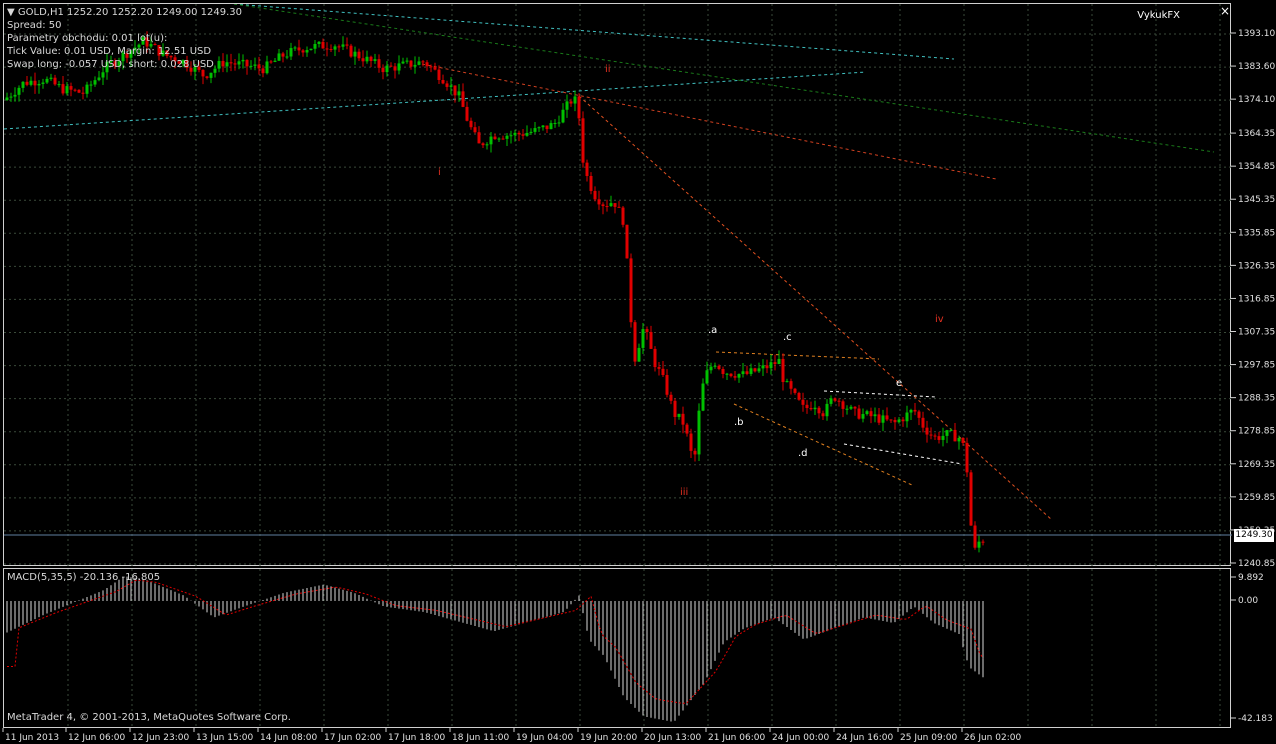  What do you see at coordinates (1256, 432) in the screenshot?
I see `price-tick-label: 1278.85` at bounding box center [1256, 432].